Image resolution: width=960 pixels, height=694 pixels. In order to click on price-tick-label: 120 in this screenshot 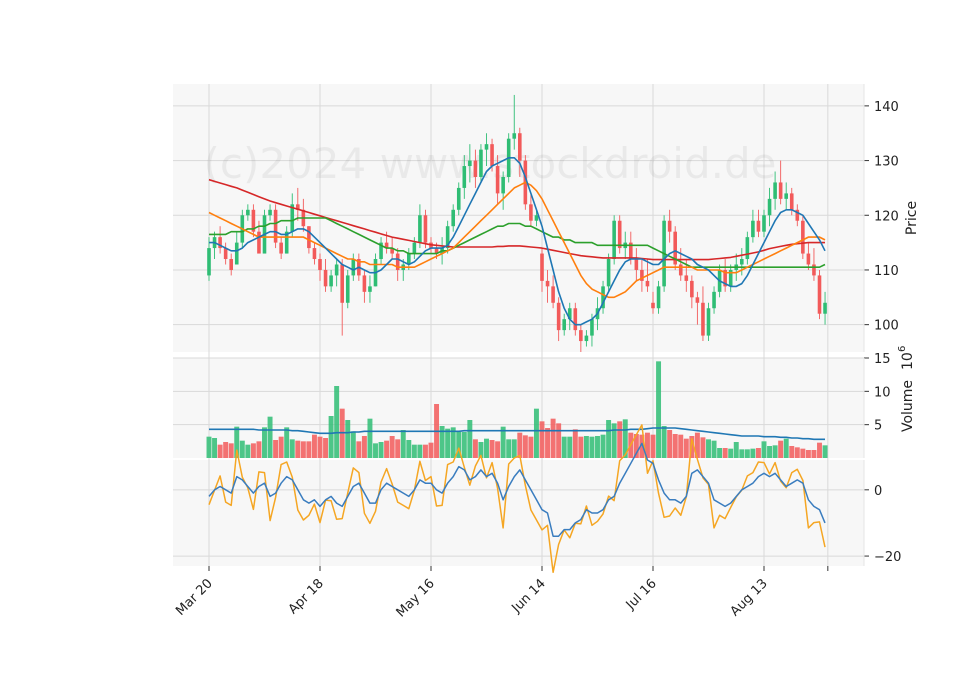, I will do `click(886, 216)`.